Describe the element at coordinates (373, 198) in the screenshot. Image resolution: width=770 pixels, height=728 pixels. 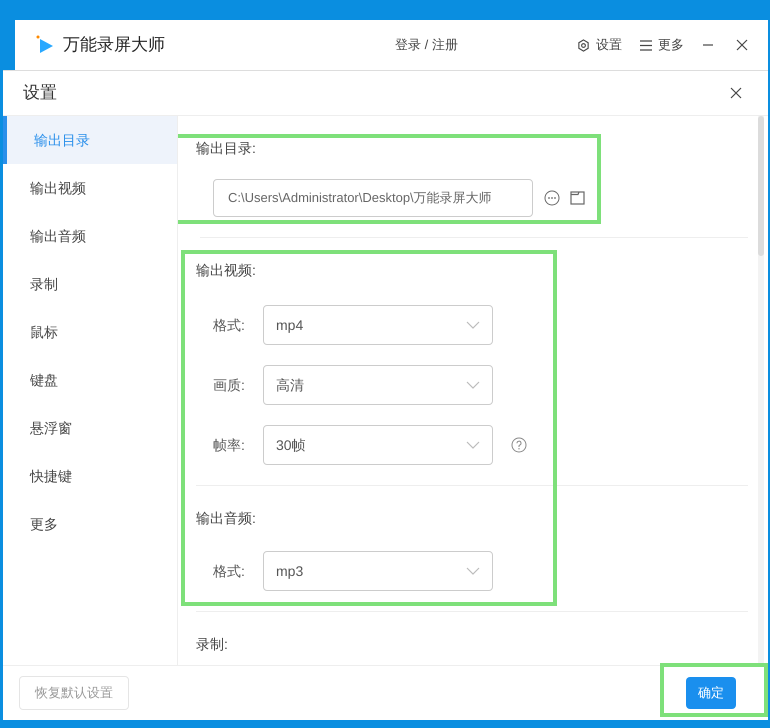
I see `directory-field: C:\Users\Administrator\Desktop\万能录屏大师` at that location.